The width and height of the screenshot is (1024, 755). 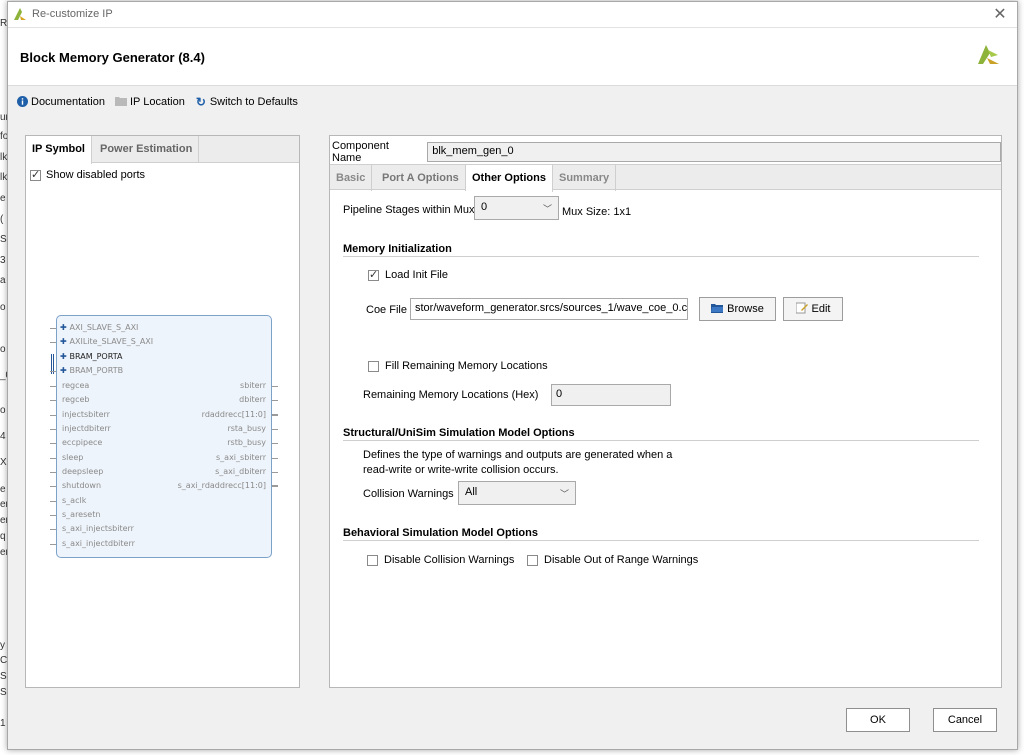 I want to click on bus-port-bram-porta: ✚ BRAM_PORTA, so click(x=91, y=356).